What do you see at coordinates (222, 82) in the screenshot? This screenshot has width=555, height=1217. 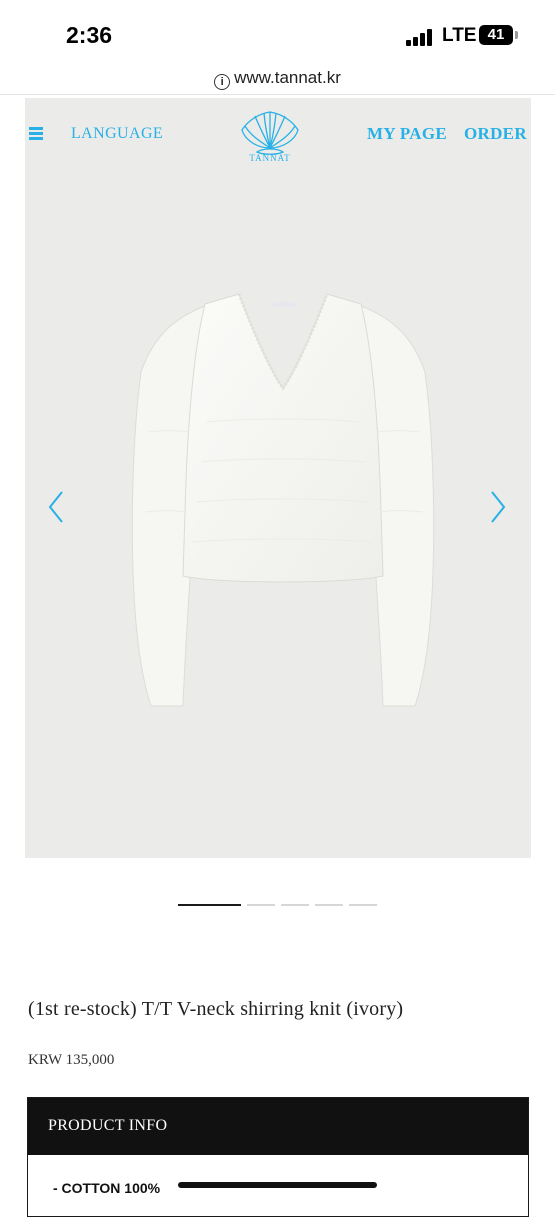 I see `info-icon: i` at bounding box center [222, 82].